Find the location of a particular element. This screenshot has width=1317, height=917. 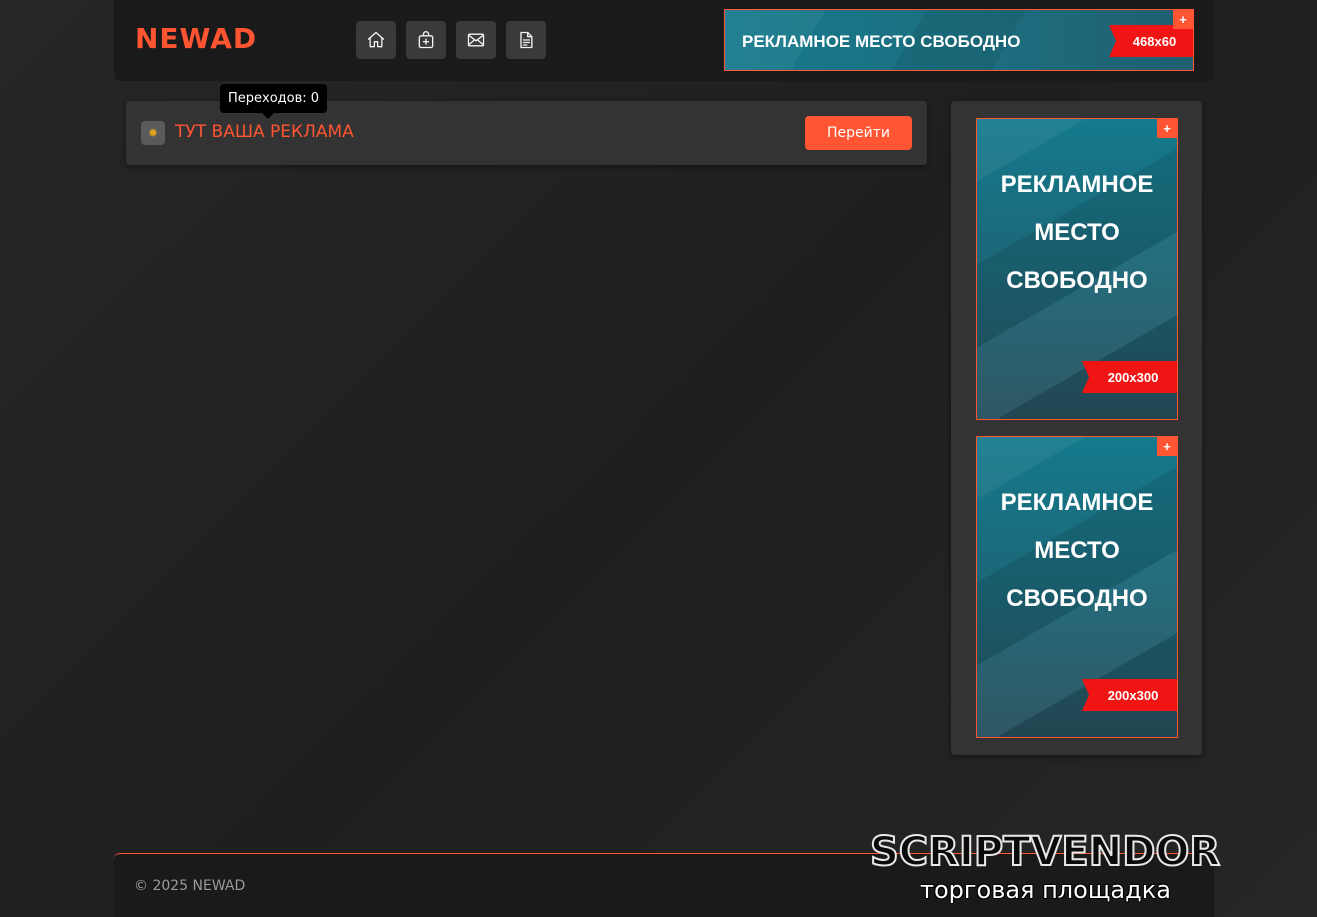

site-logo: NEWAD is located at coordinates (196, 38).